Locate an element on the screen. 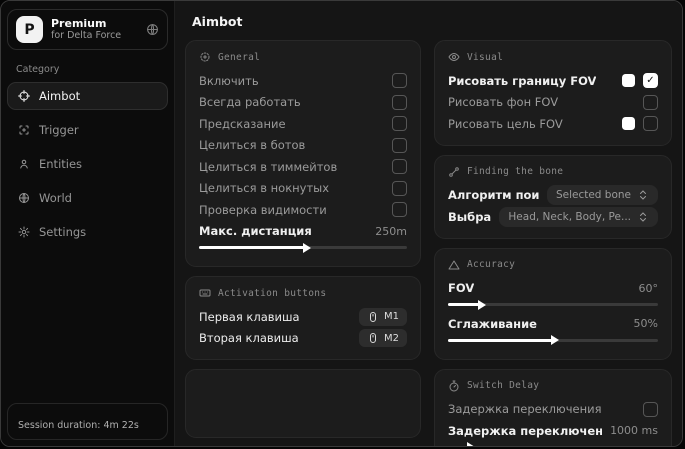  setting-row: Задержка переключения is located at coordinates (553, 410).